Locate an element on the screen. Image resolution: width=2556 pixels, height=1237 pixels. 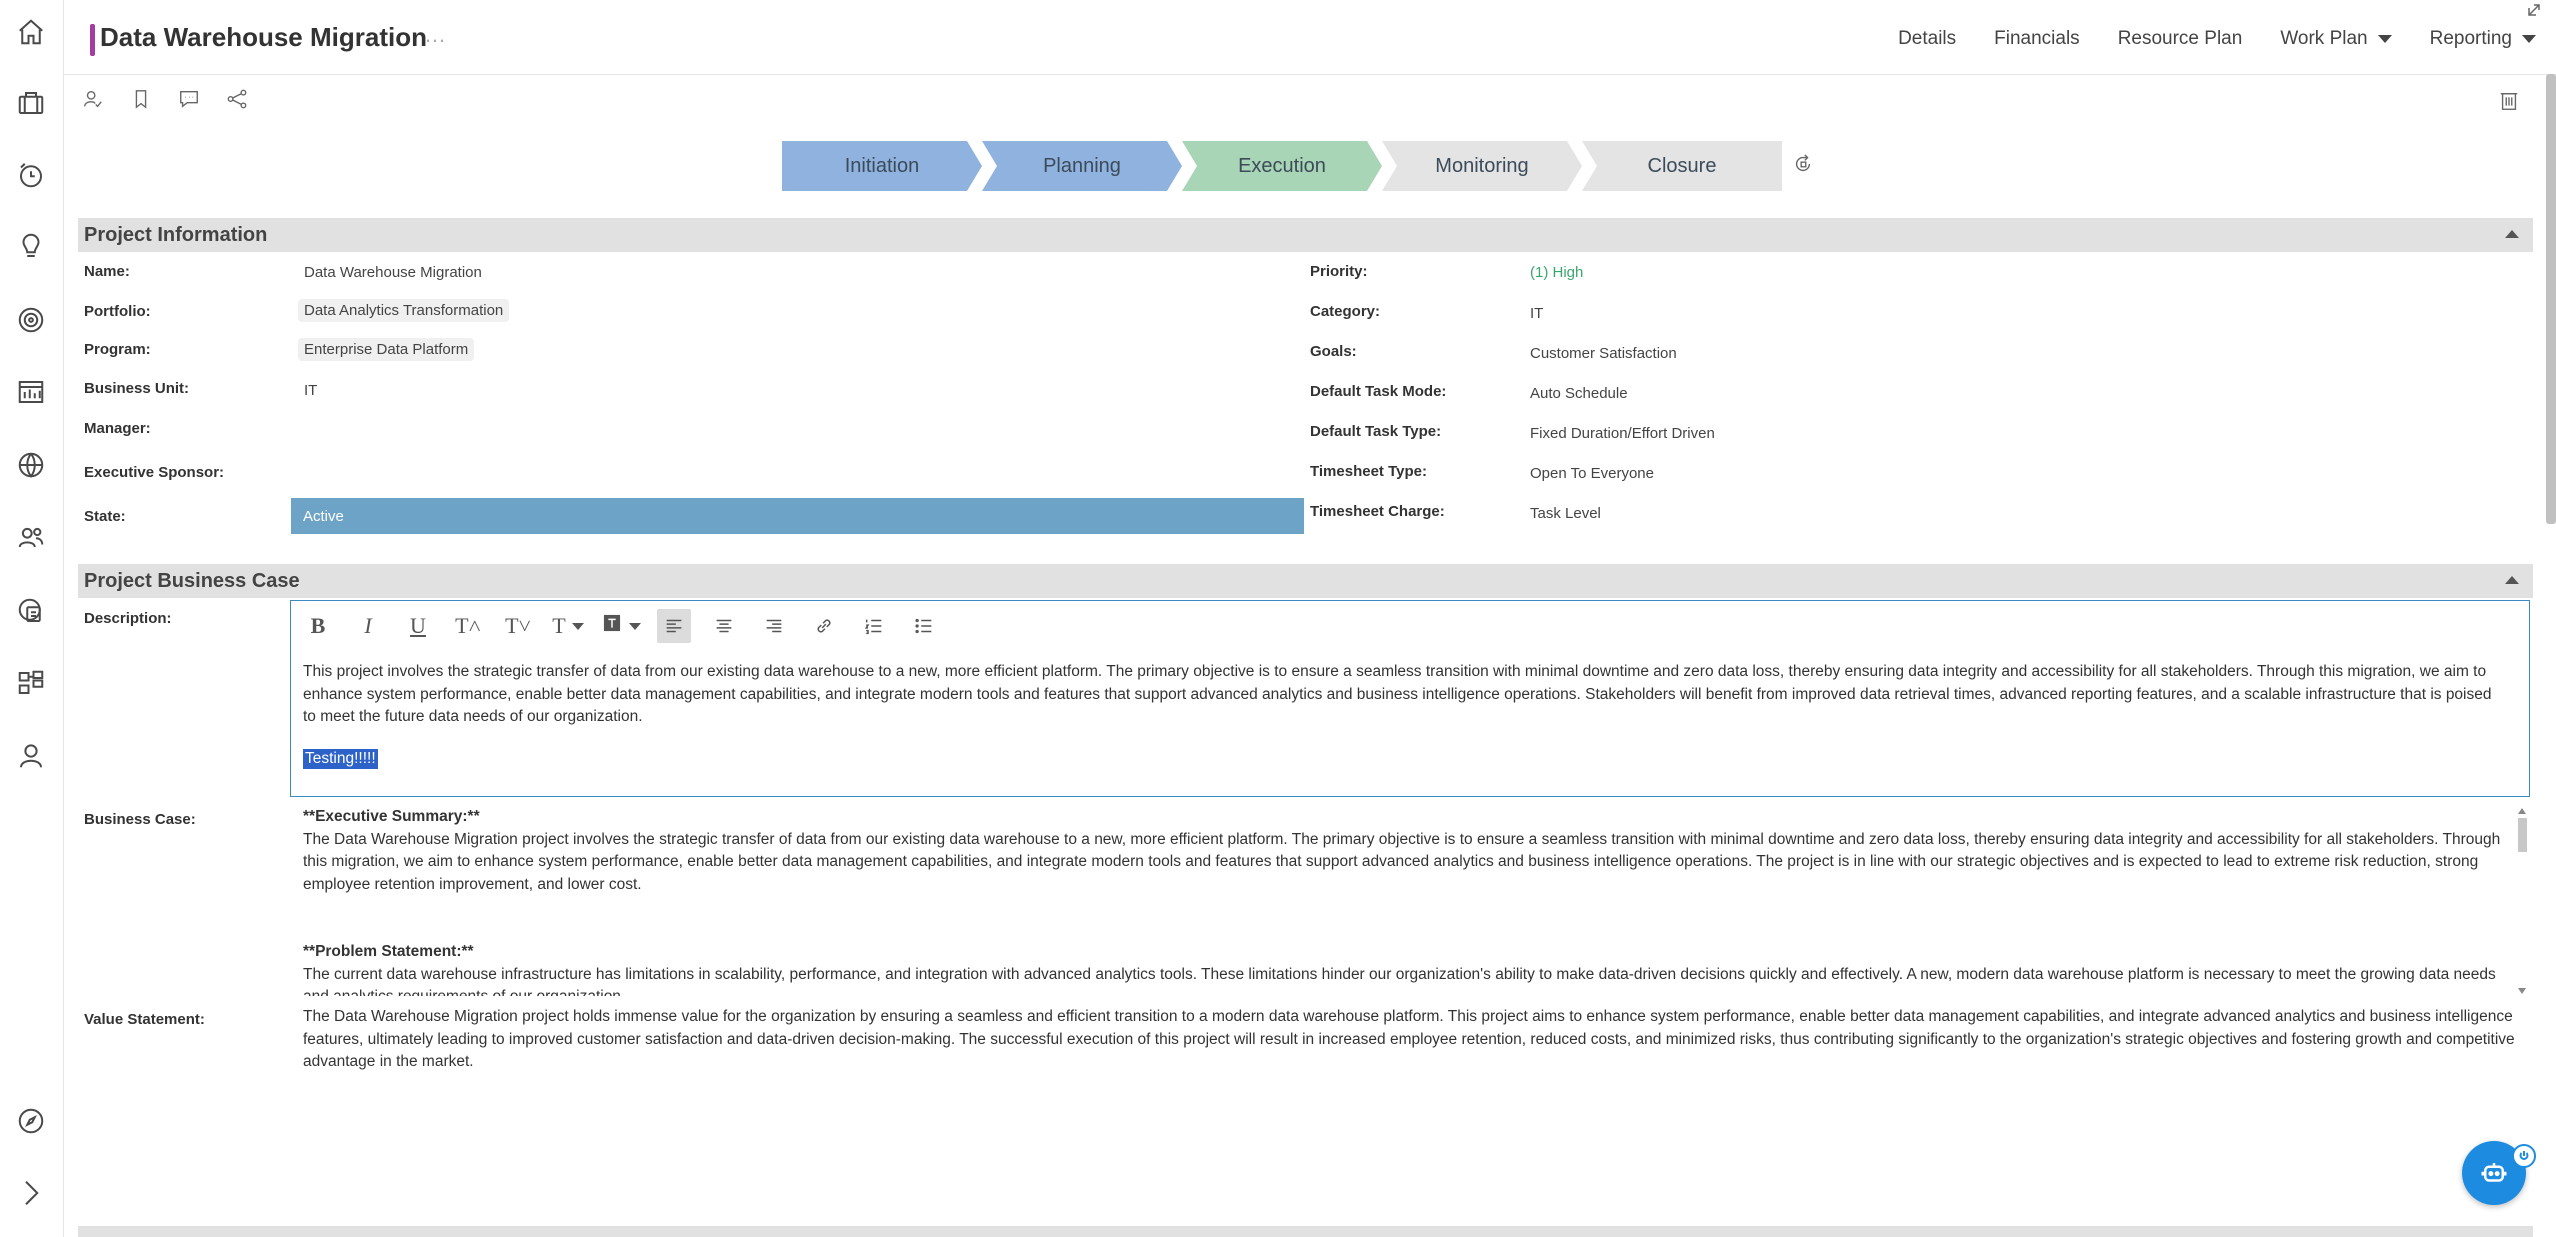
align-left-button is located at coordinates (674, 626).